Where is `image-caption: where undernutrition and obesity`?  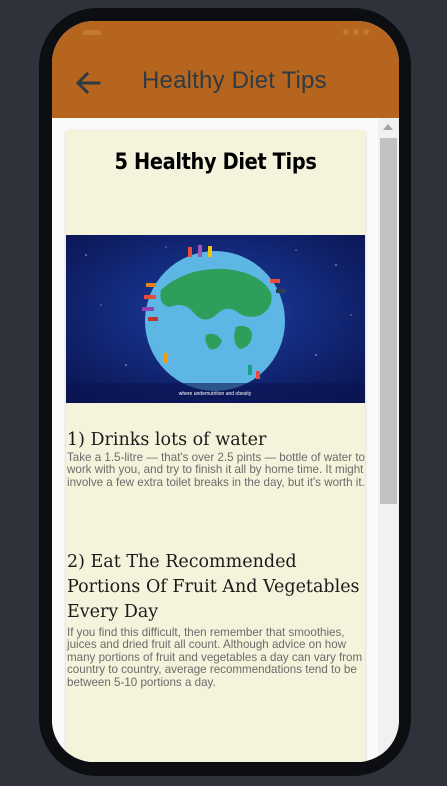
image-caption: where undernutrition and obesity is located at coordinates (215, 394).